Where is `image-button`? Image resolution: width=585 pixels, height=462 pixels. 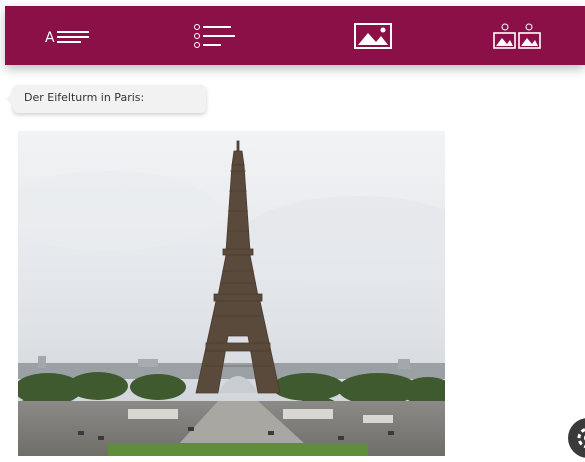
image-button is located at coordinates (373, 35).